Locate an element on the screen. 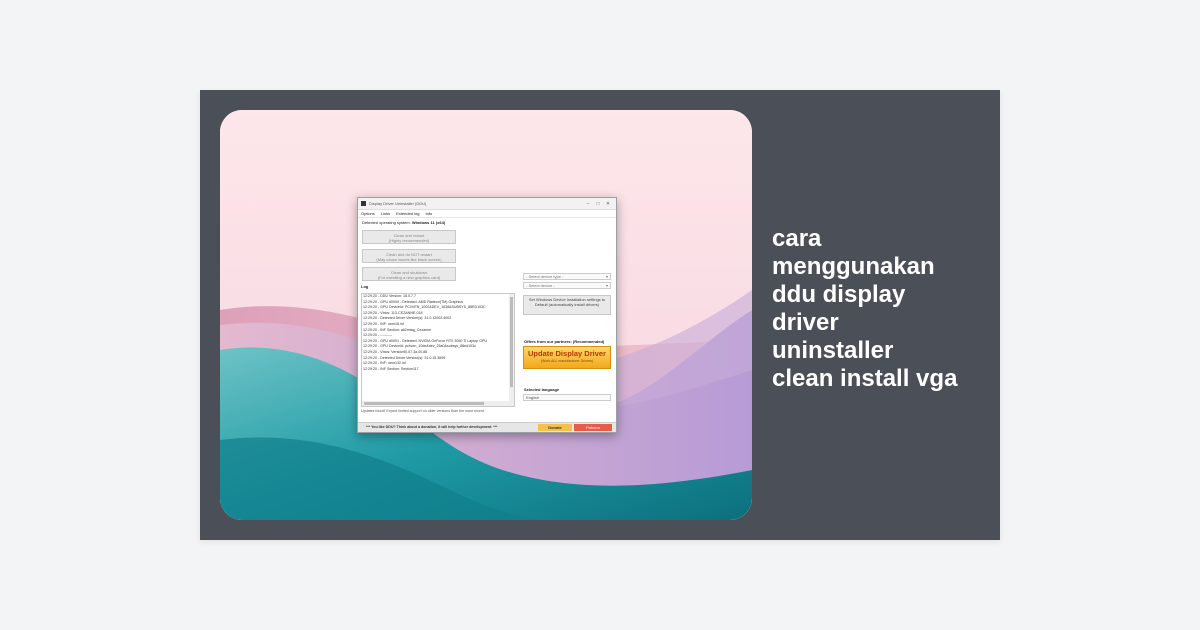 Image resolution: width=1200 pixels, height=630 pixels. clean-restart-sub: (Highly recommended) is located at coordinates (409, 240).